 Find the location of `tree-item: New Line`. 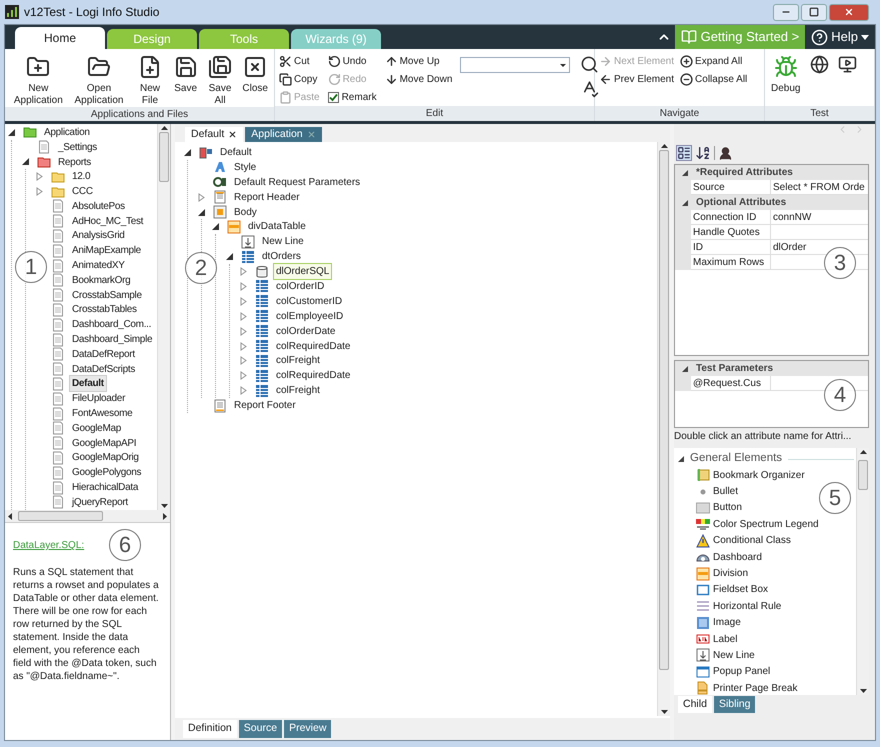

tree-item: New Line is located at coordinates (283, 241).